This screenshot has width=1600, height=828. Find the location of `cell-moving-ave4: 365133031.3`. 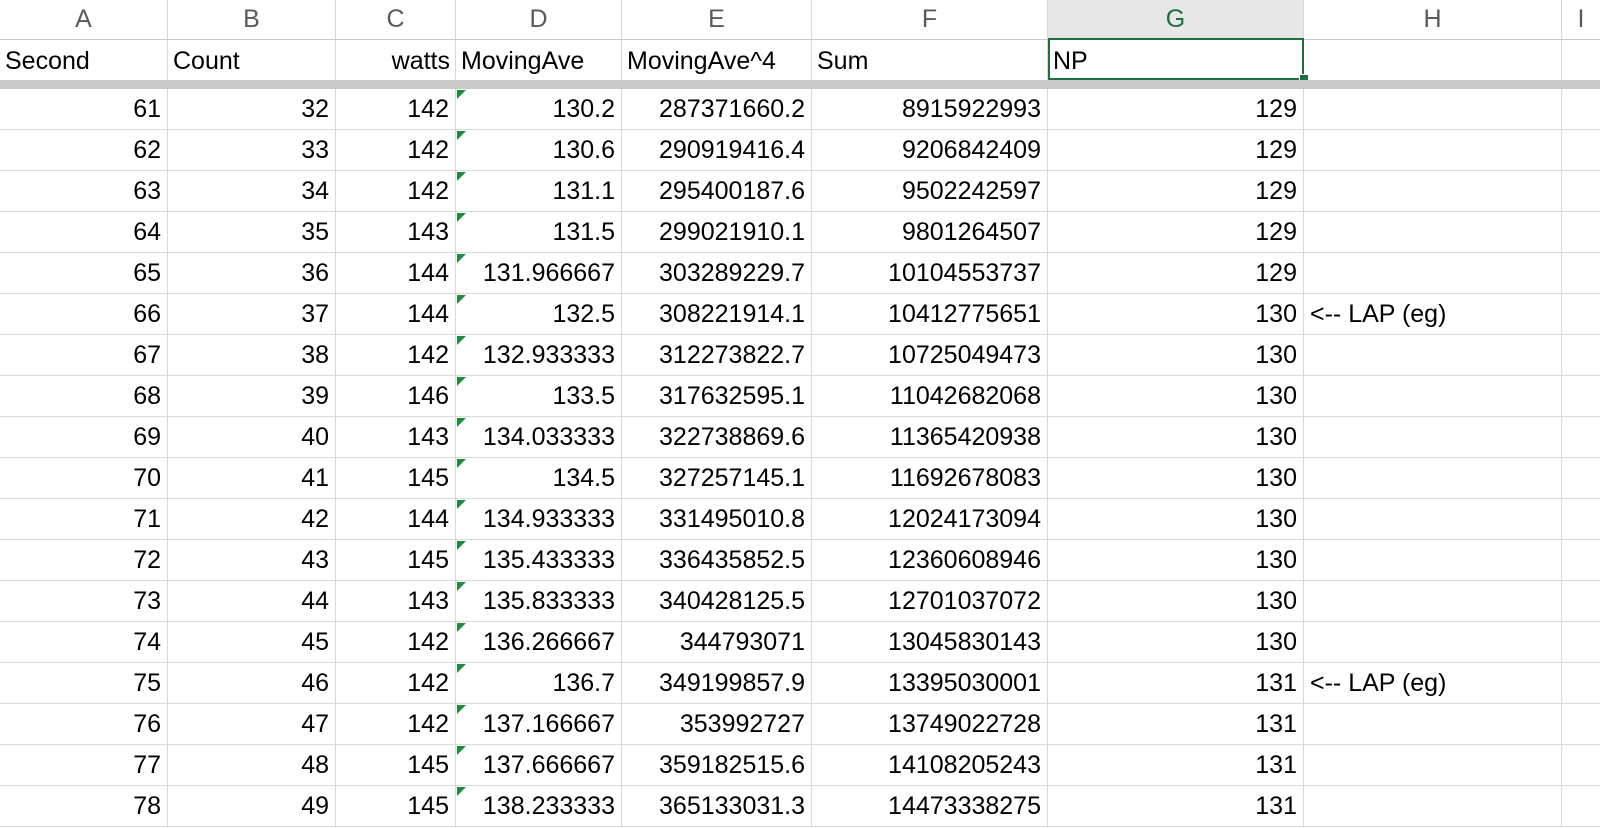

cell-moving-ave4: 365133031.3 is located at coordinates (717, 806).